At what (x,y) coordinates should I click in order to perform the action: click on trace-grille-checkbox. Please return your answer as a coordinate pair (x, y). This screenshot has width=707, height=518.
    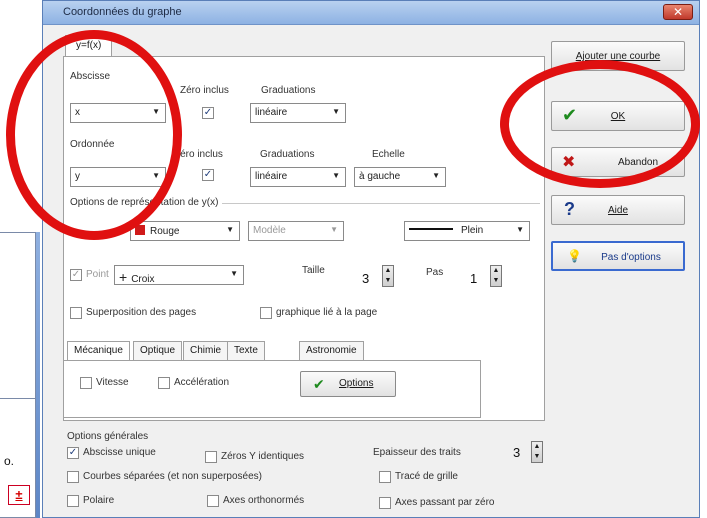
    Looking at the image, I should click on (385, 477).